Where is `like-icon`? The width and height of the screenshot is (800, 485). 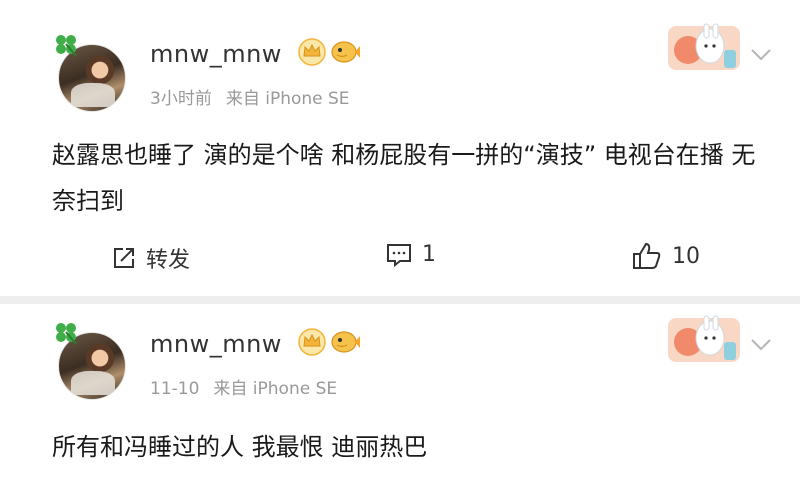
like-icon is located at coordinates (647, 255).